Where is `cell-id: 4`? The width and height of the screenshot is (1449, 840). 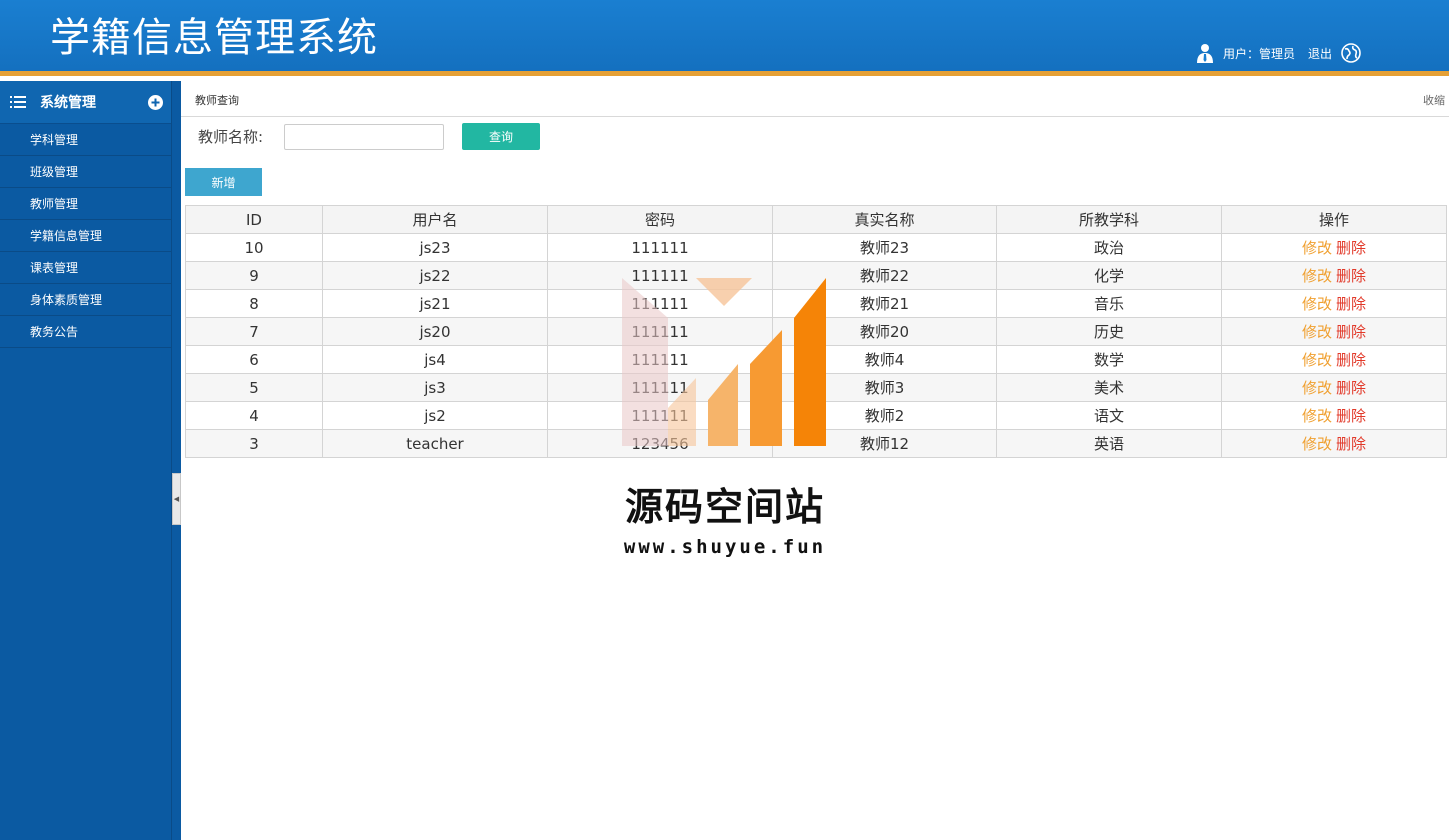
cell-id: 4 is located at coordinates (254, 415).